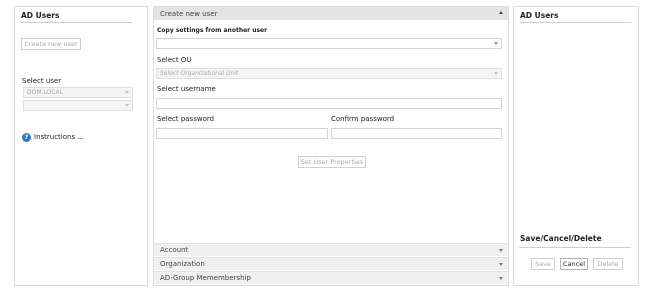 The image size is (655, 290). What do you see at coordinates (42, 81) in the screenshot?
I see `select-user-label: Select user` at bounding box center [42, 81].